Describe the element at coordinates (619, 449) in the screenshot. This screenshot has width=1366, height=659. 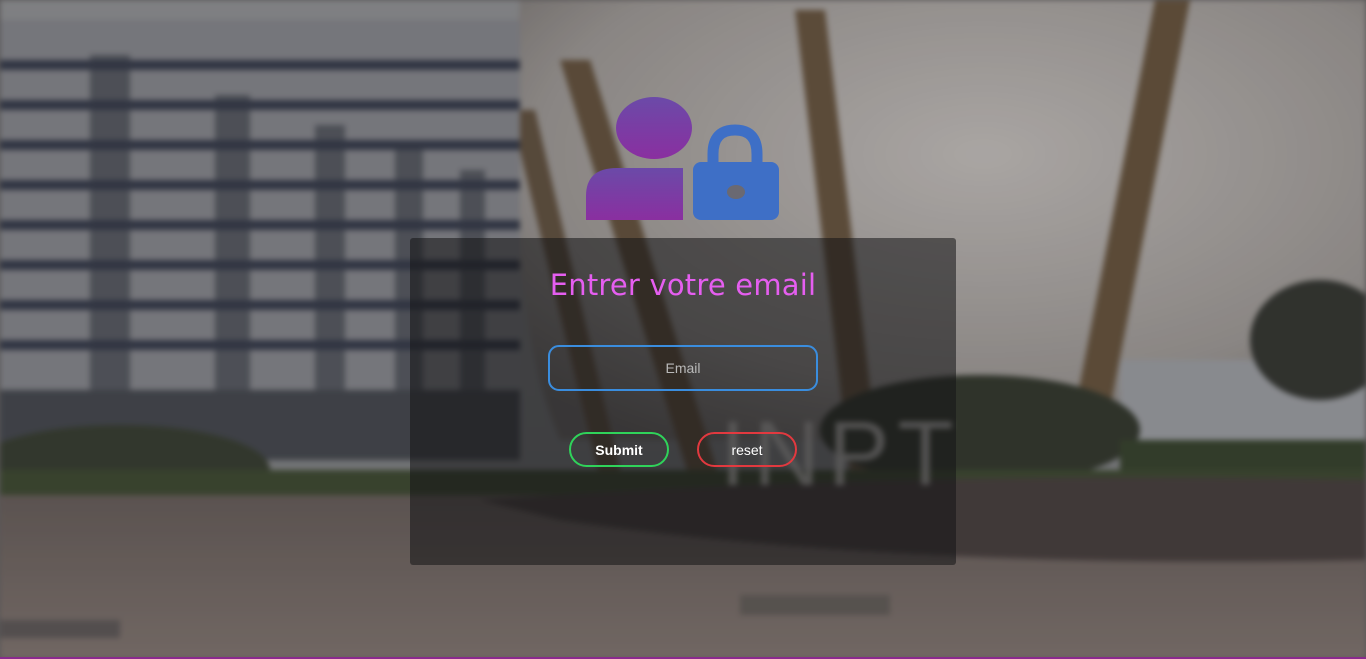
I see `submit-button: Submit` at that location.